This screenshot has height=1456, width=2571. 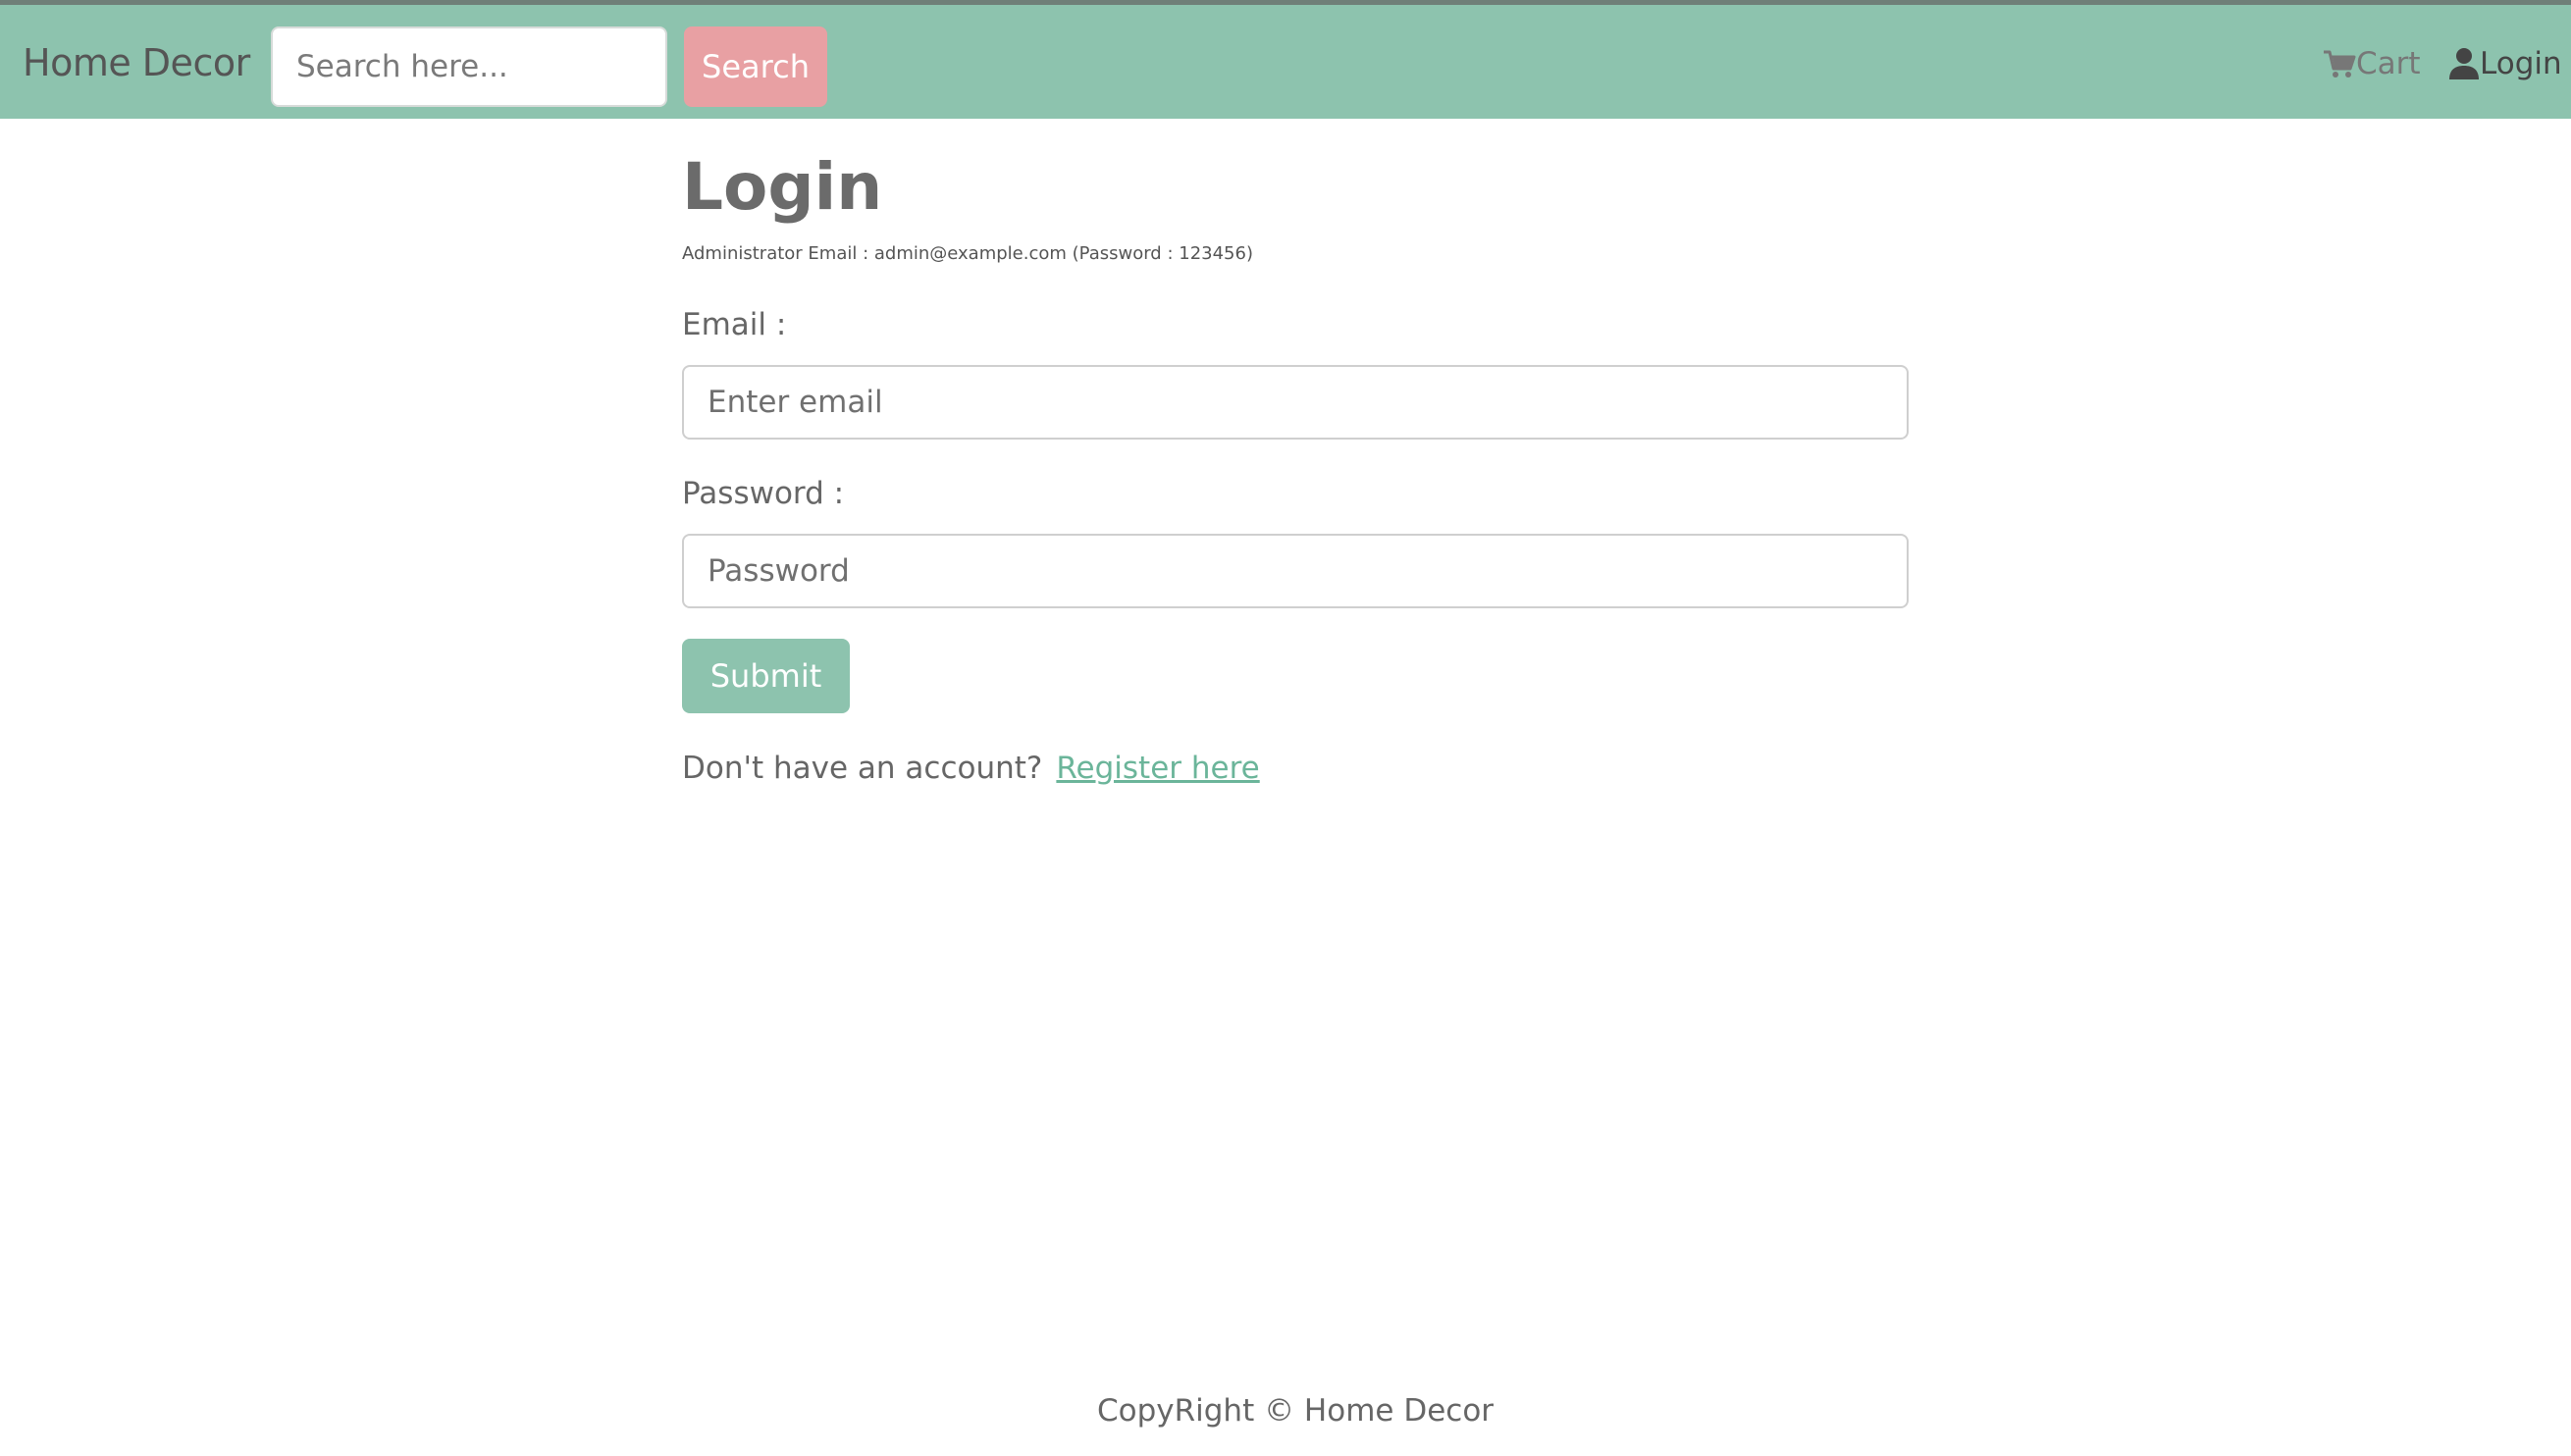 What do you see at coordinates (136, 62) in the screenshot?
I see `brand-logo: Home Decor` at bounding box center [136, 62].